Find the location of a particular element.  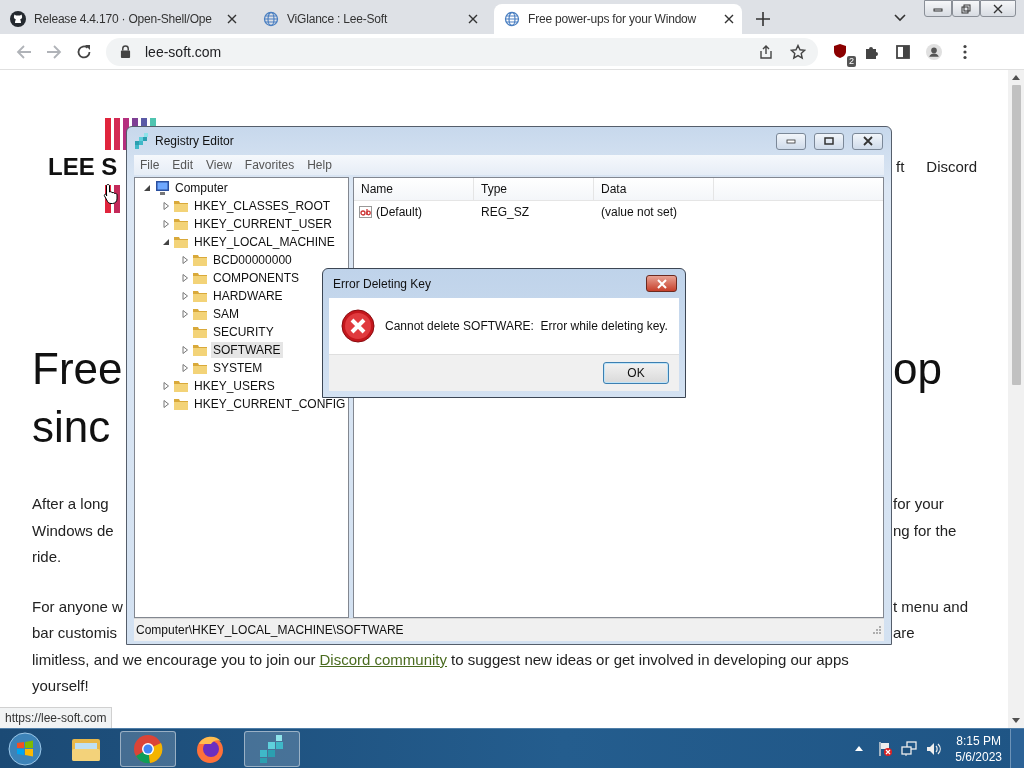

cat-logo-icon is located at coordinates (18, 19).